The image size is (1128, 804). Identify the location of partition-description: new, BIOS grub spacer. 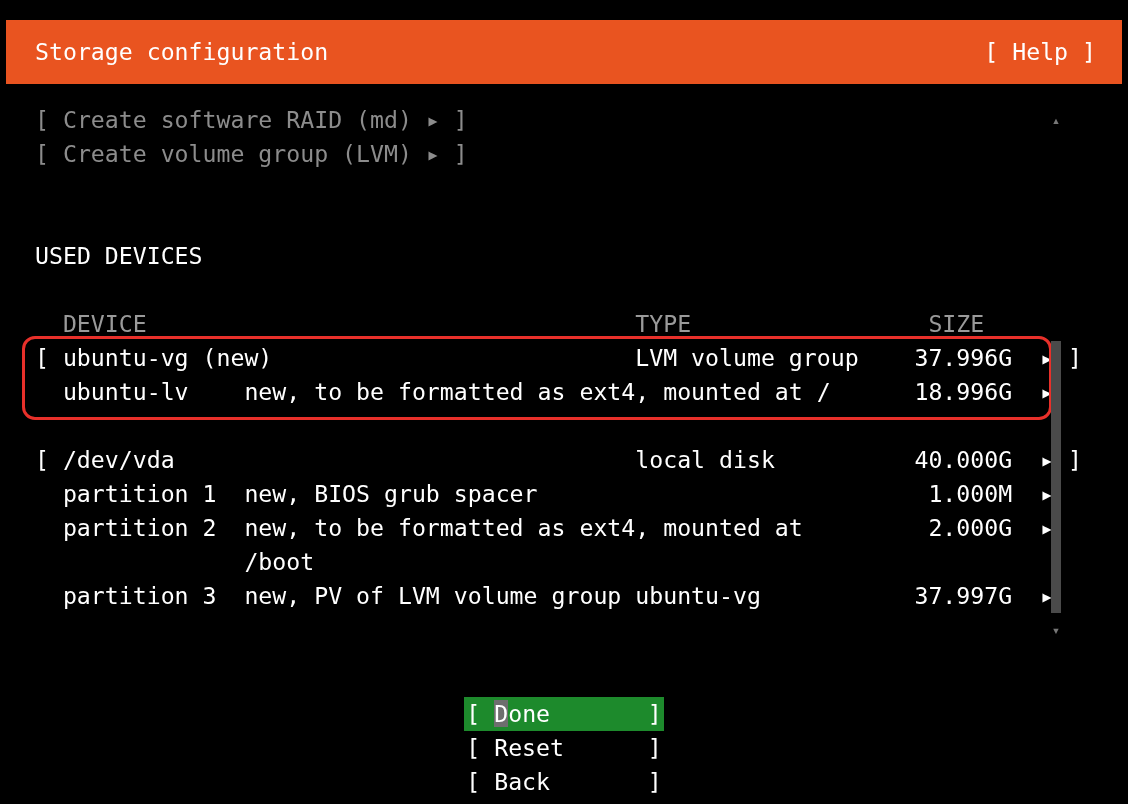
(391, 494).